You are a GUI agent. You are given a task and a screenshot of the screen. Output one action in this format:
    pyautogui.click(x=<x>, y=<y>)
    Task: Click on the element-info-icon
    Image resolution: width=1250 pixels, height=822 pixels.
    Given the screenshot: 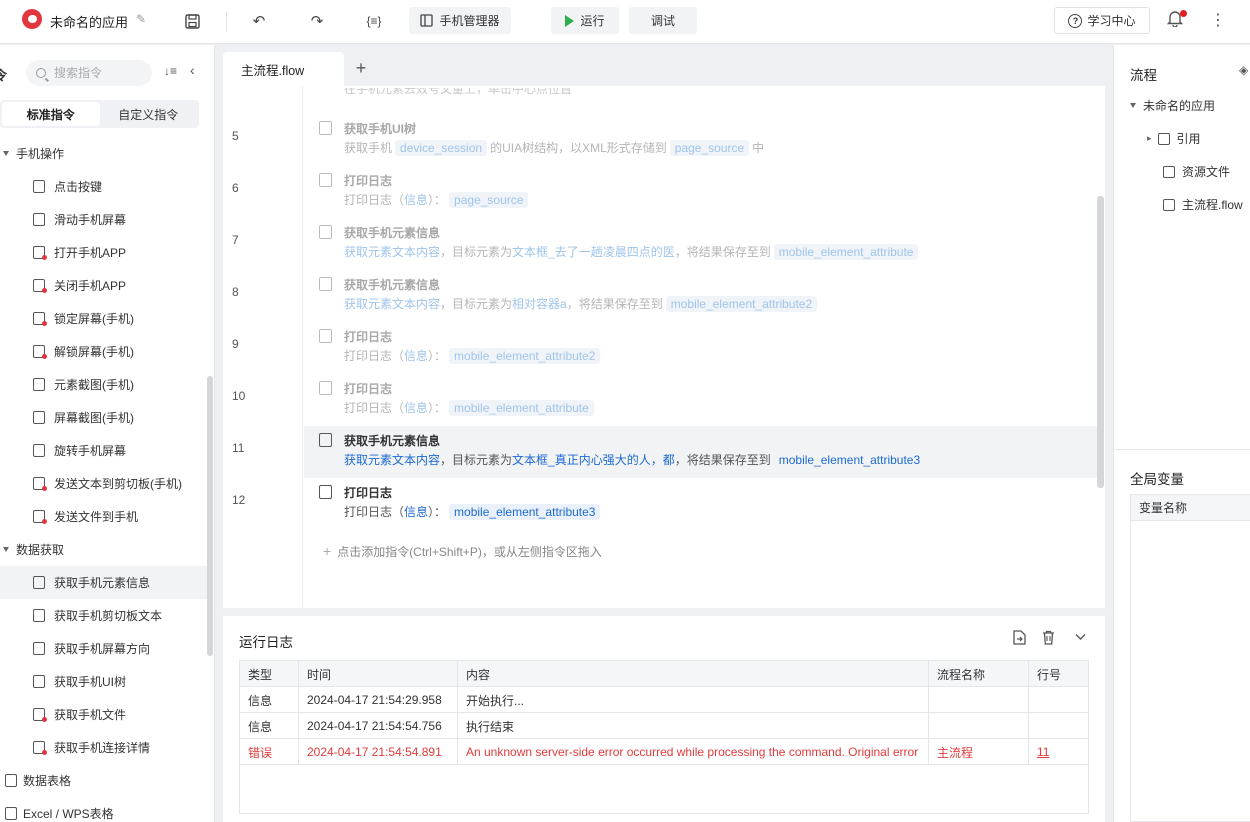 What is the action you would take?
    pyautogui.click(x=325, y=440)
    